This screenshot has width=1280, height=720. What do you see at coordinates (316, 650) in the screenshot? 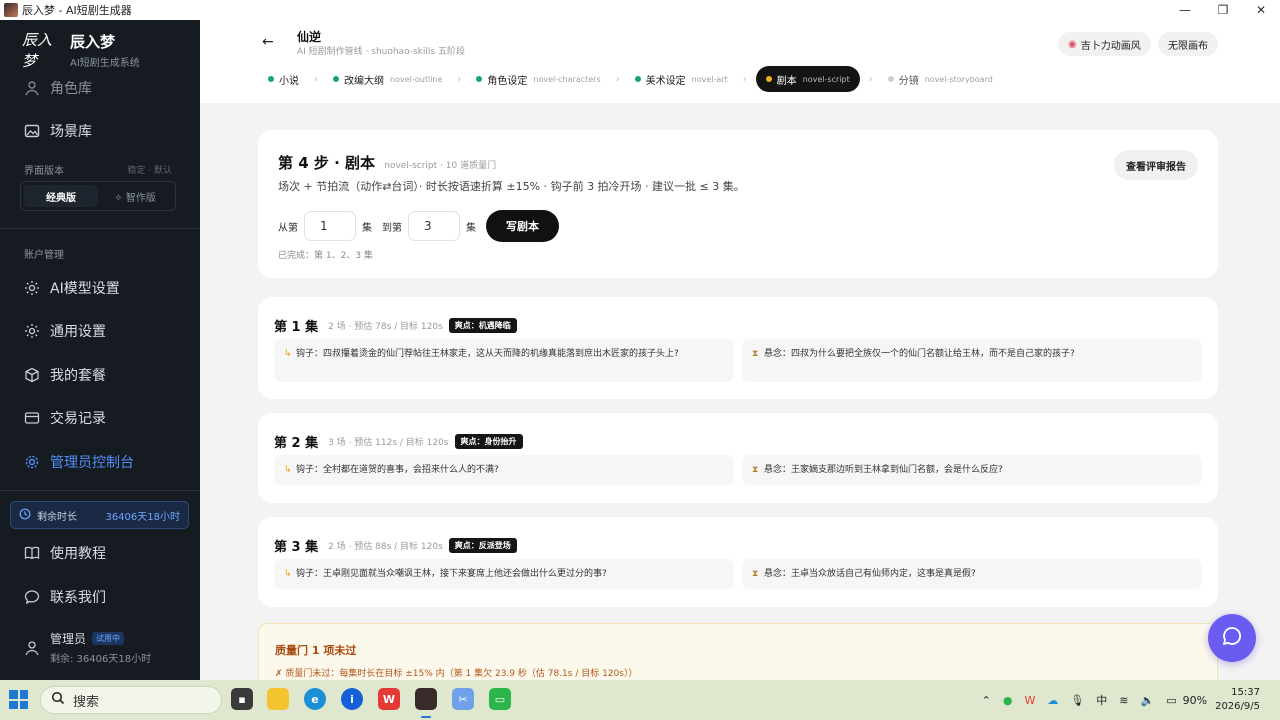
I see `quality-gate-title: 质量门 1 项未过` at bounding box center [316, 650].